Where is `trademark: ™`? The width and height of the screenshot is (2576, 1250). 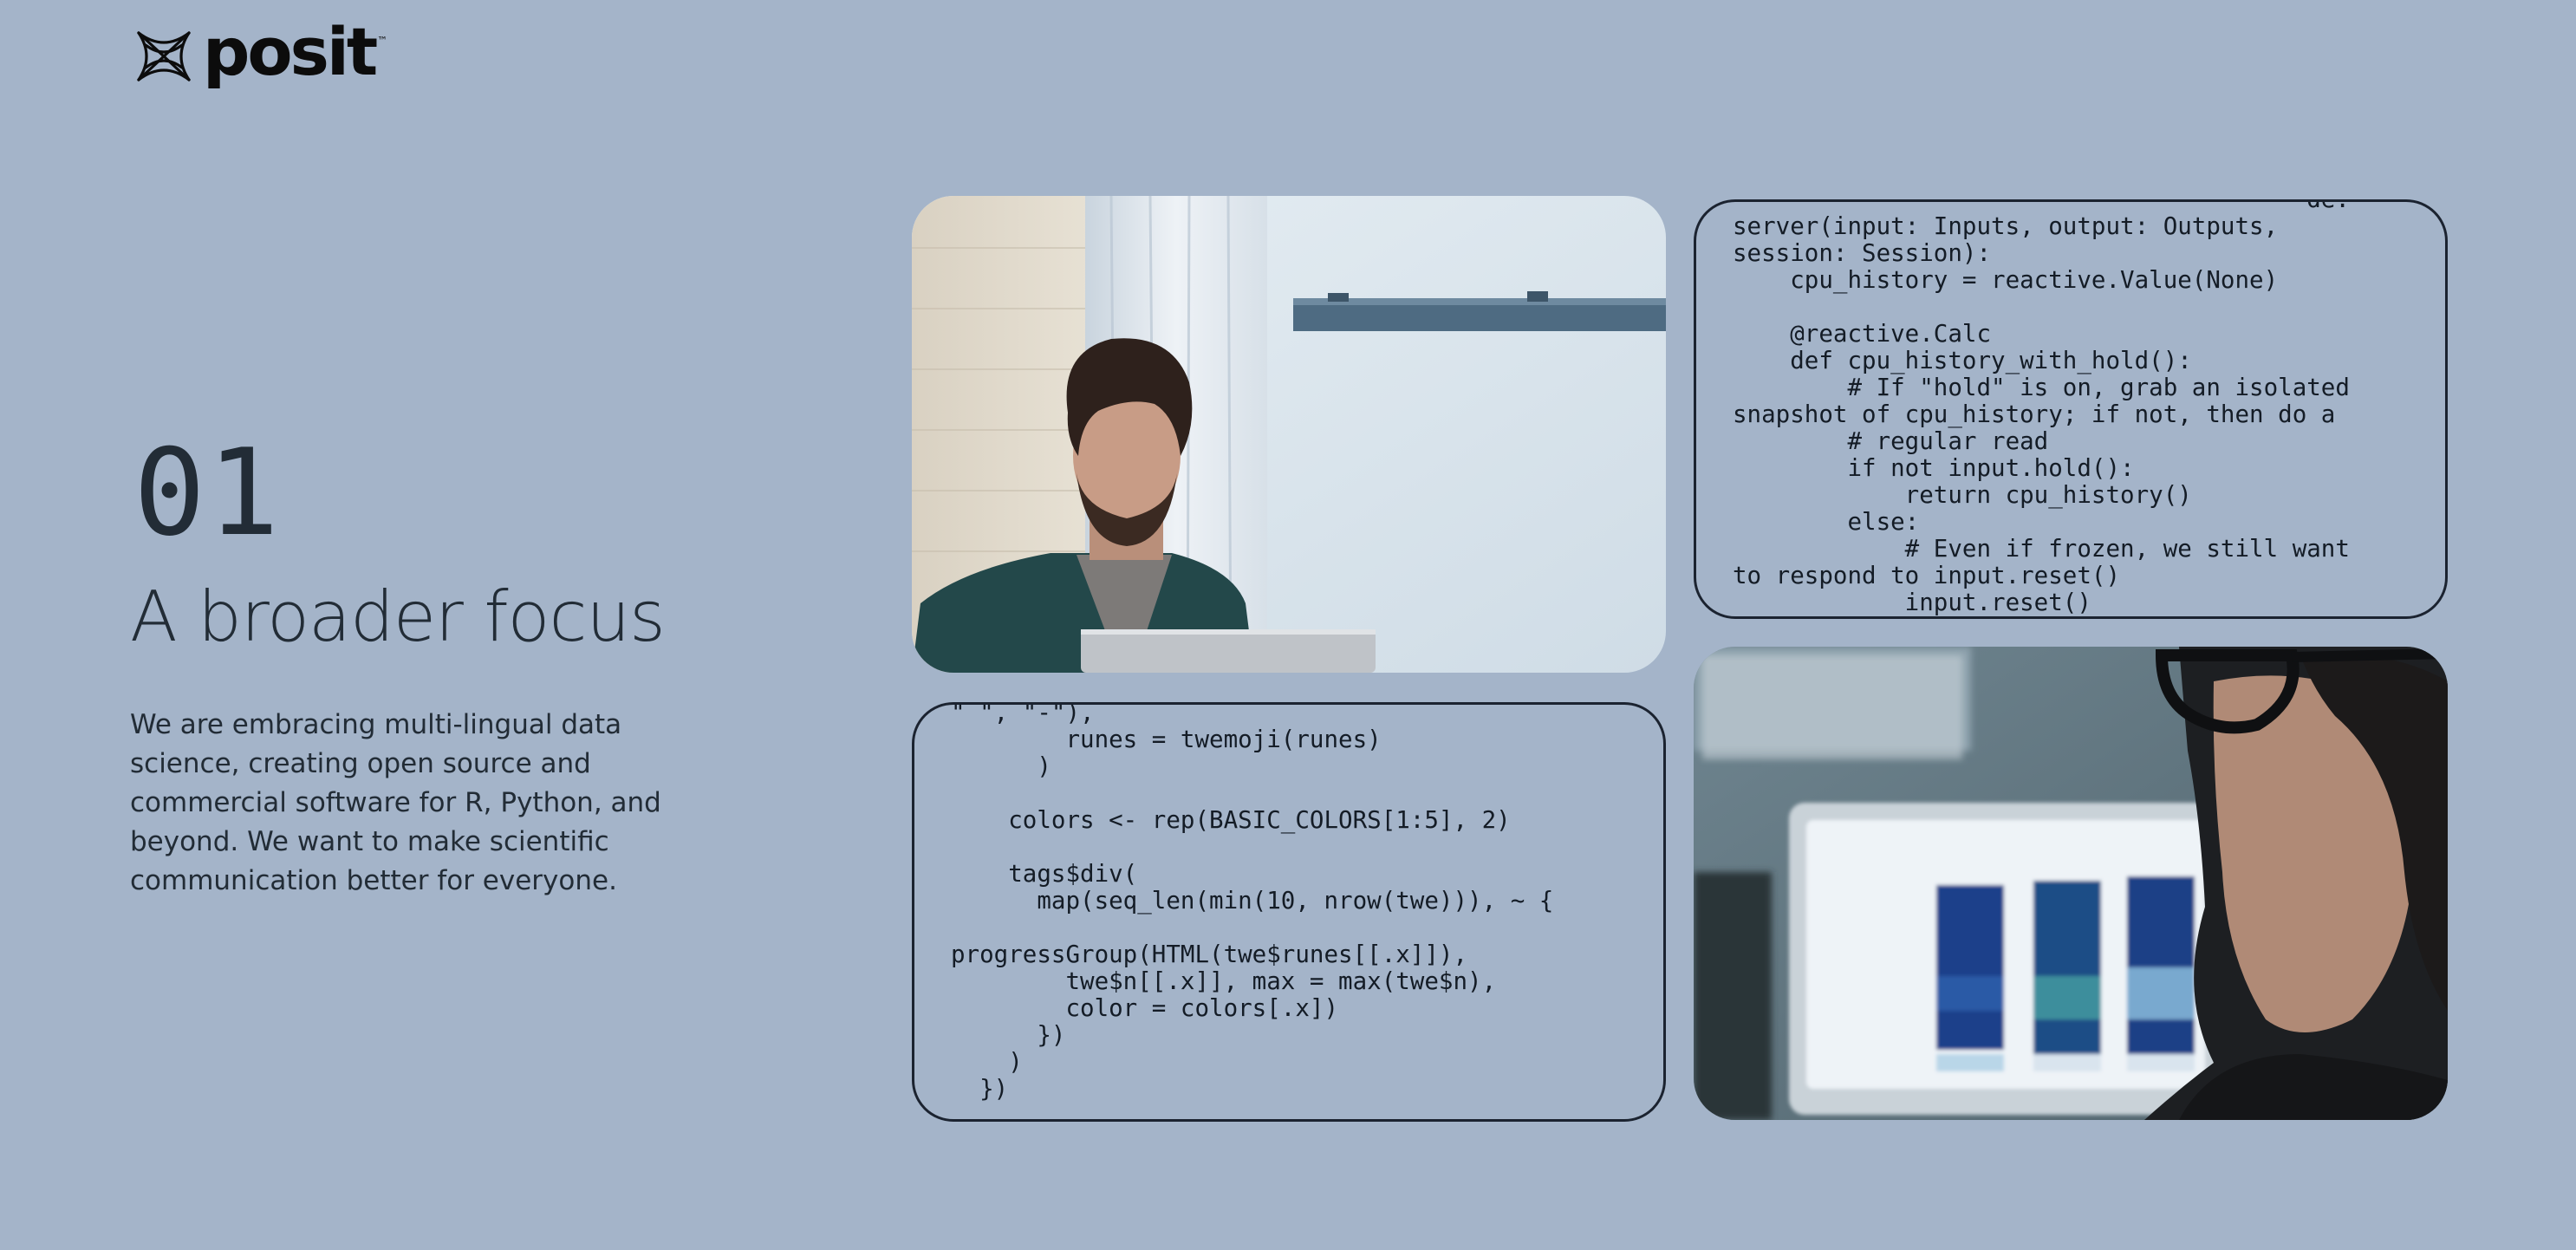 trademark: ™ is located at coordinates (382, 41).